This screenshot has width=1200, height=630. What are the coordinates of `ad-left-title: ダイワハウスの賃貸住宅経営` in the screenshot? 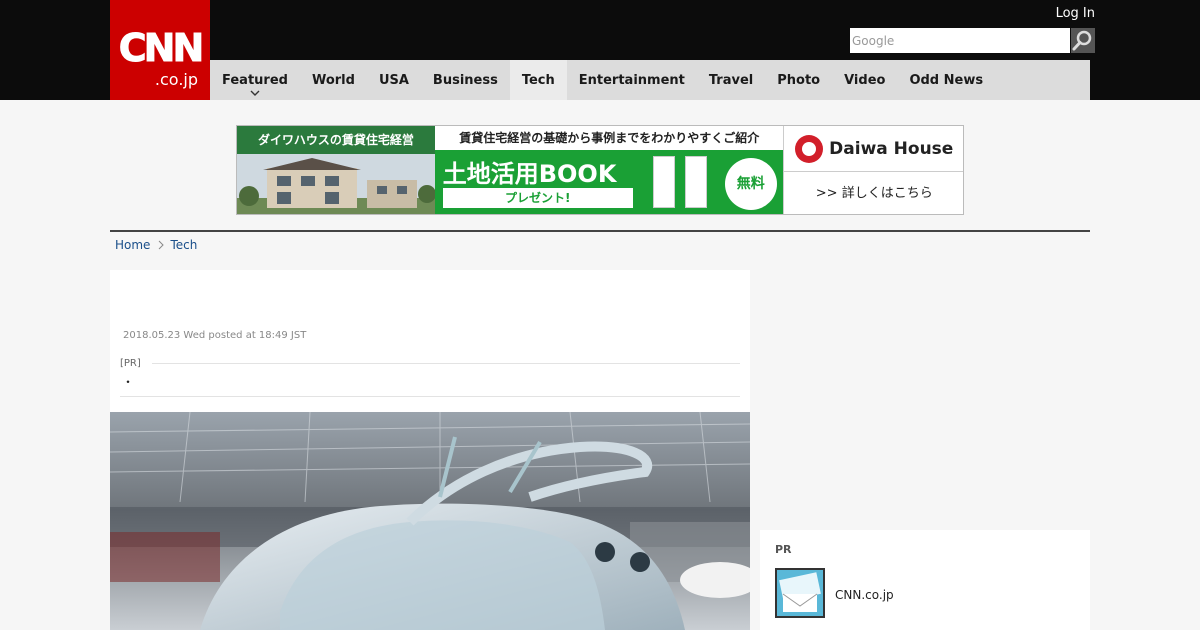 It's located at (336, 140).